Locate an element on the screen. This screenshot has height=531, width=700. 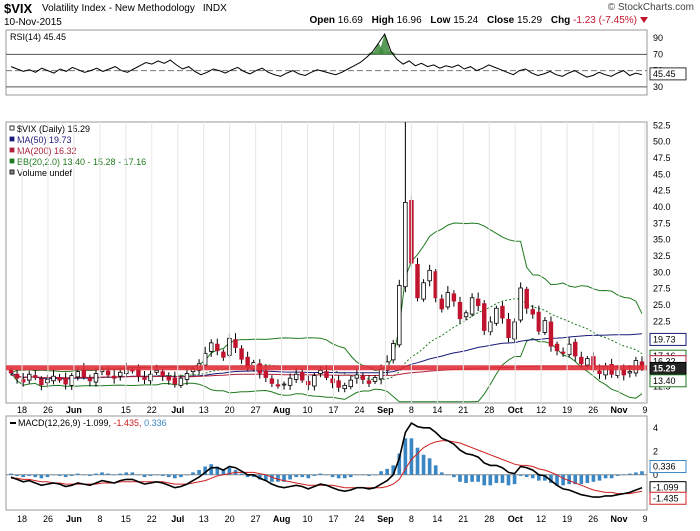
price-legend-main: $VIX (Daily) 15.29 is located at coordinates (53, 129).